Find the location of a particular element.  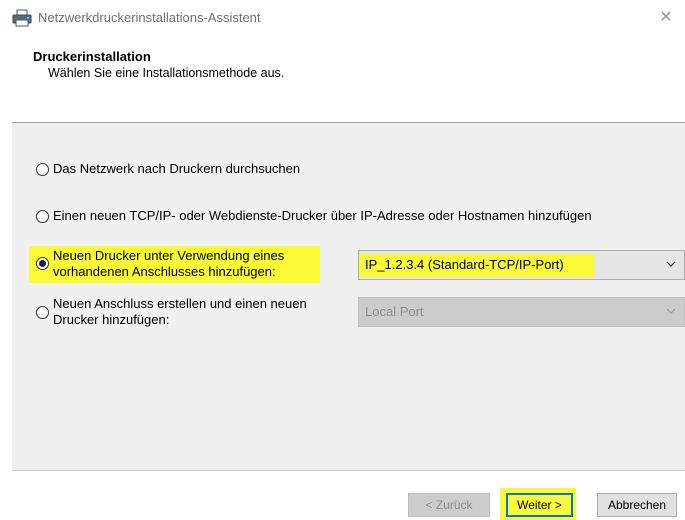

printer-icon is located at coordinates (22, 18).